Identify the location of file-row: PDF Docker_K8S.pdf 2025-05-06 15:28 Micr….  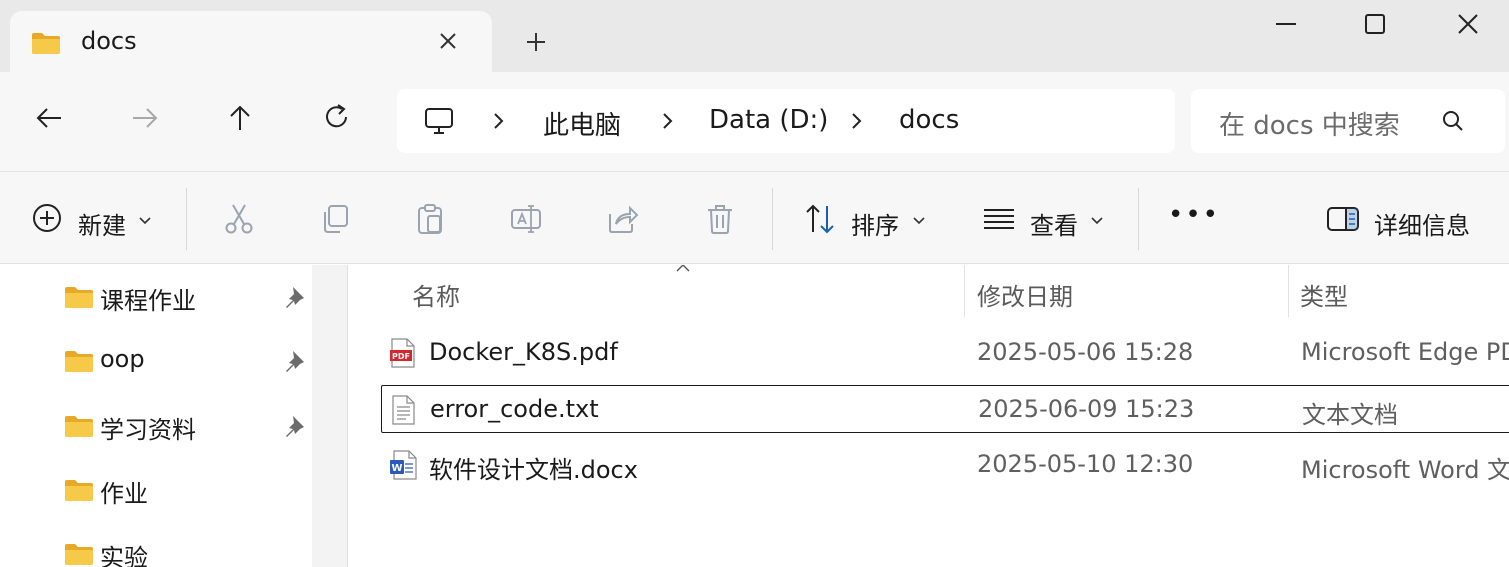
(945, 353).